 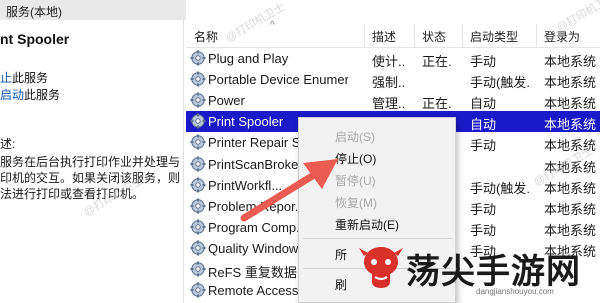 What do you see at coordinates (494, 36) in the screenshot?
I see `column-header-startup-type: 启动类型` at bounding box center [494, 36].